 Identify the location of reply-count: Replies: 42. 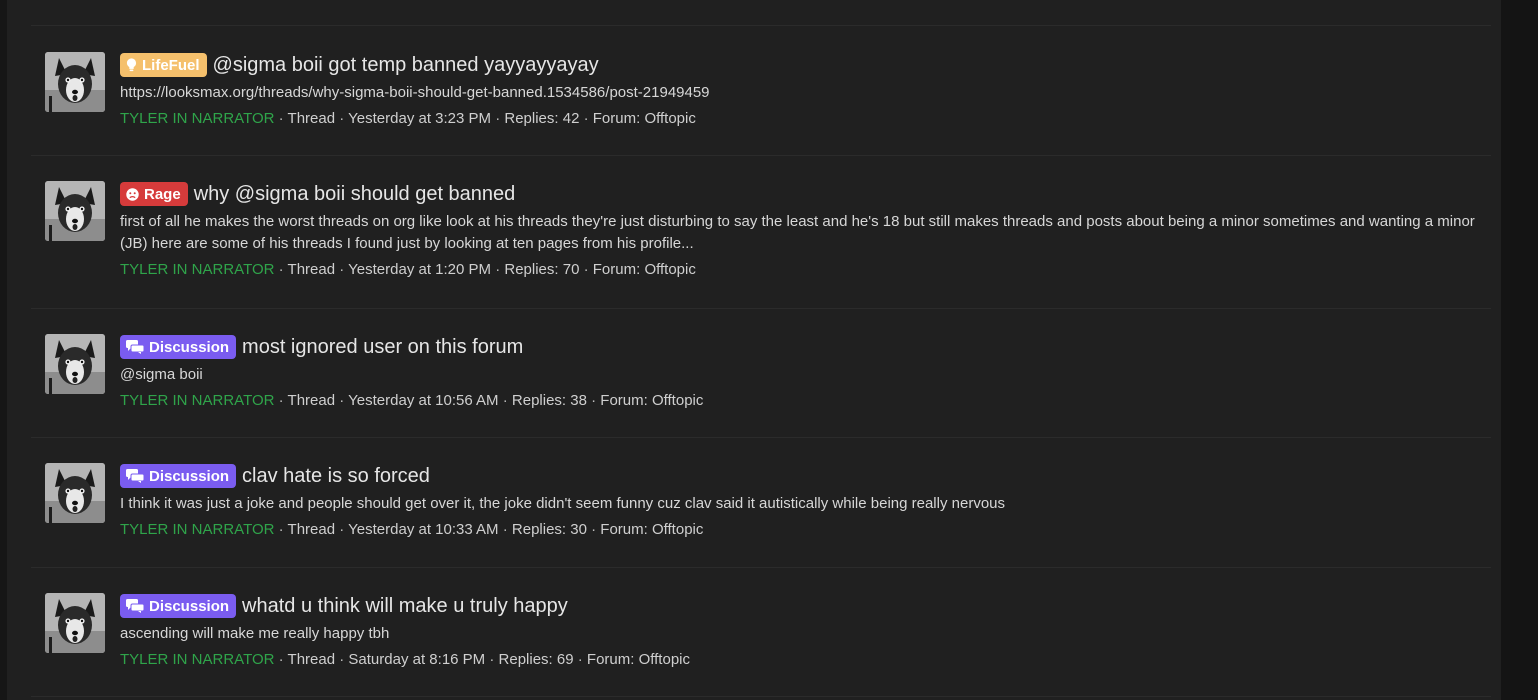
(542, 118).